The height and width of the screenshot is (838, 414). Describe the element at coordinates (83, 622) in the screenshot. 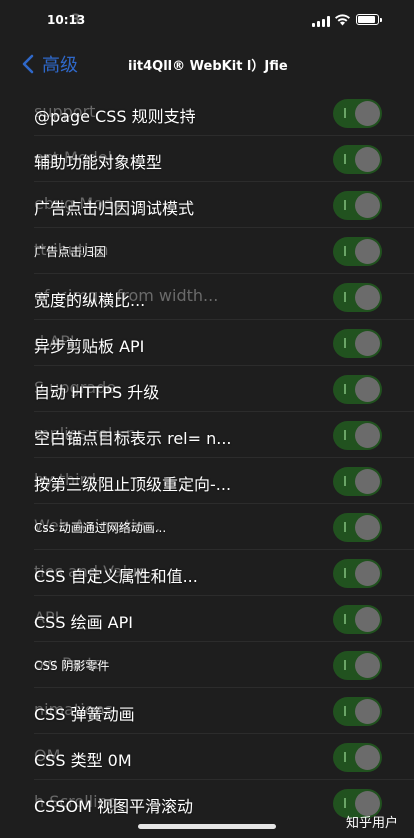

I see `row-label: CSS 绘画 API` at that location.